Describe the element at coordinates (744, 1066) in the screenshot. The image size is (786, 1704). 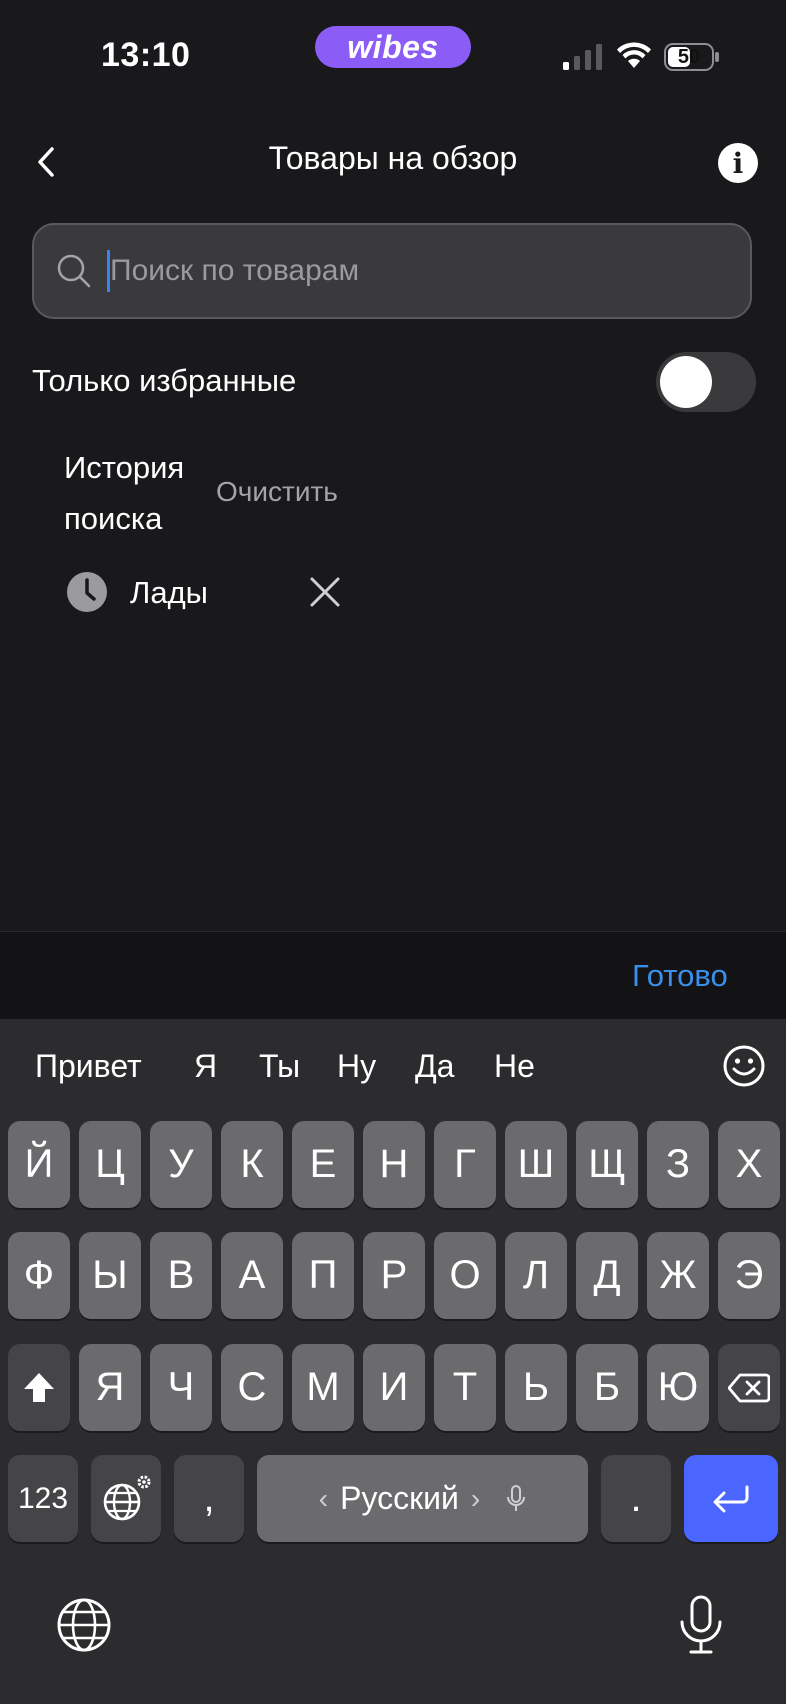
I see `emoji-icon` at that location.